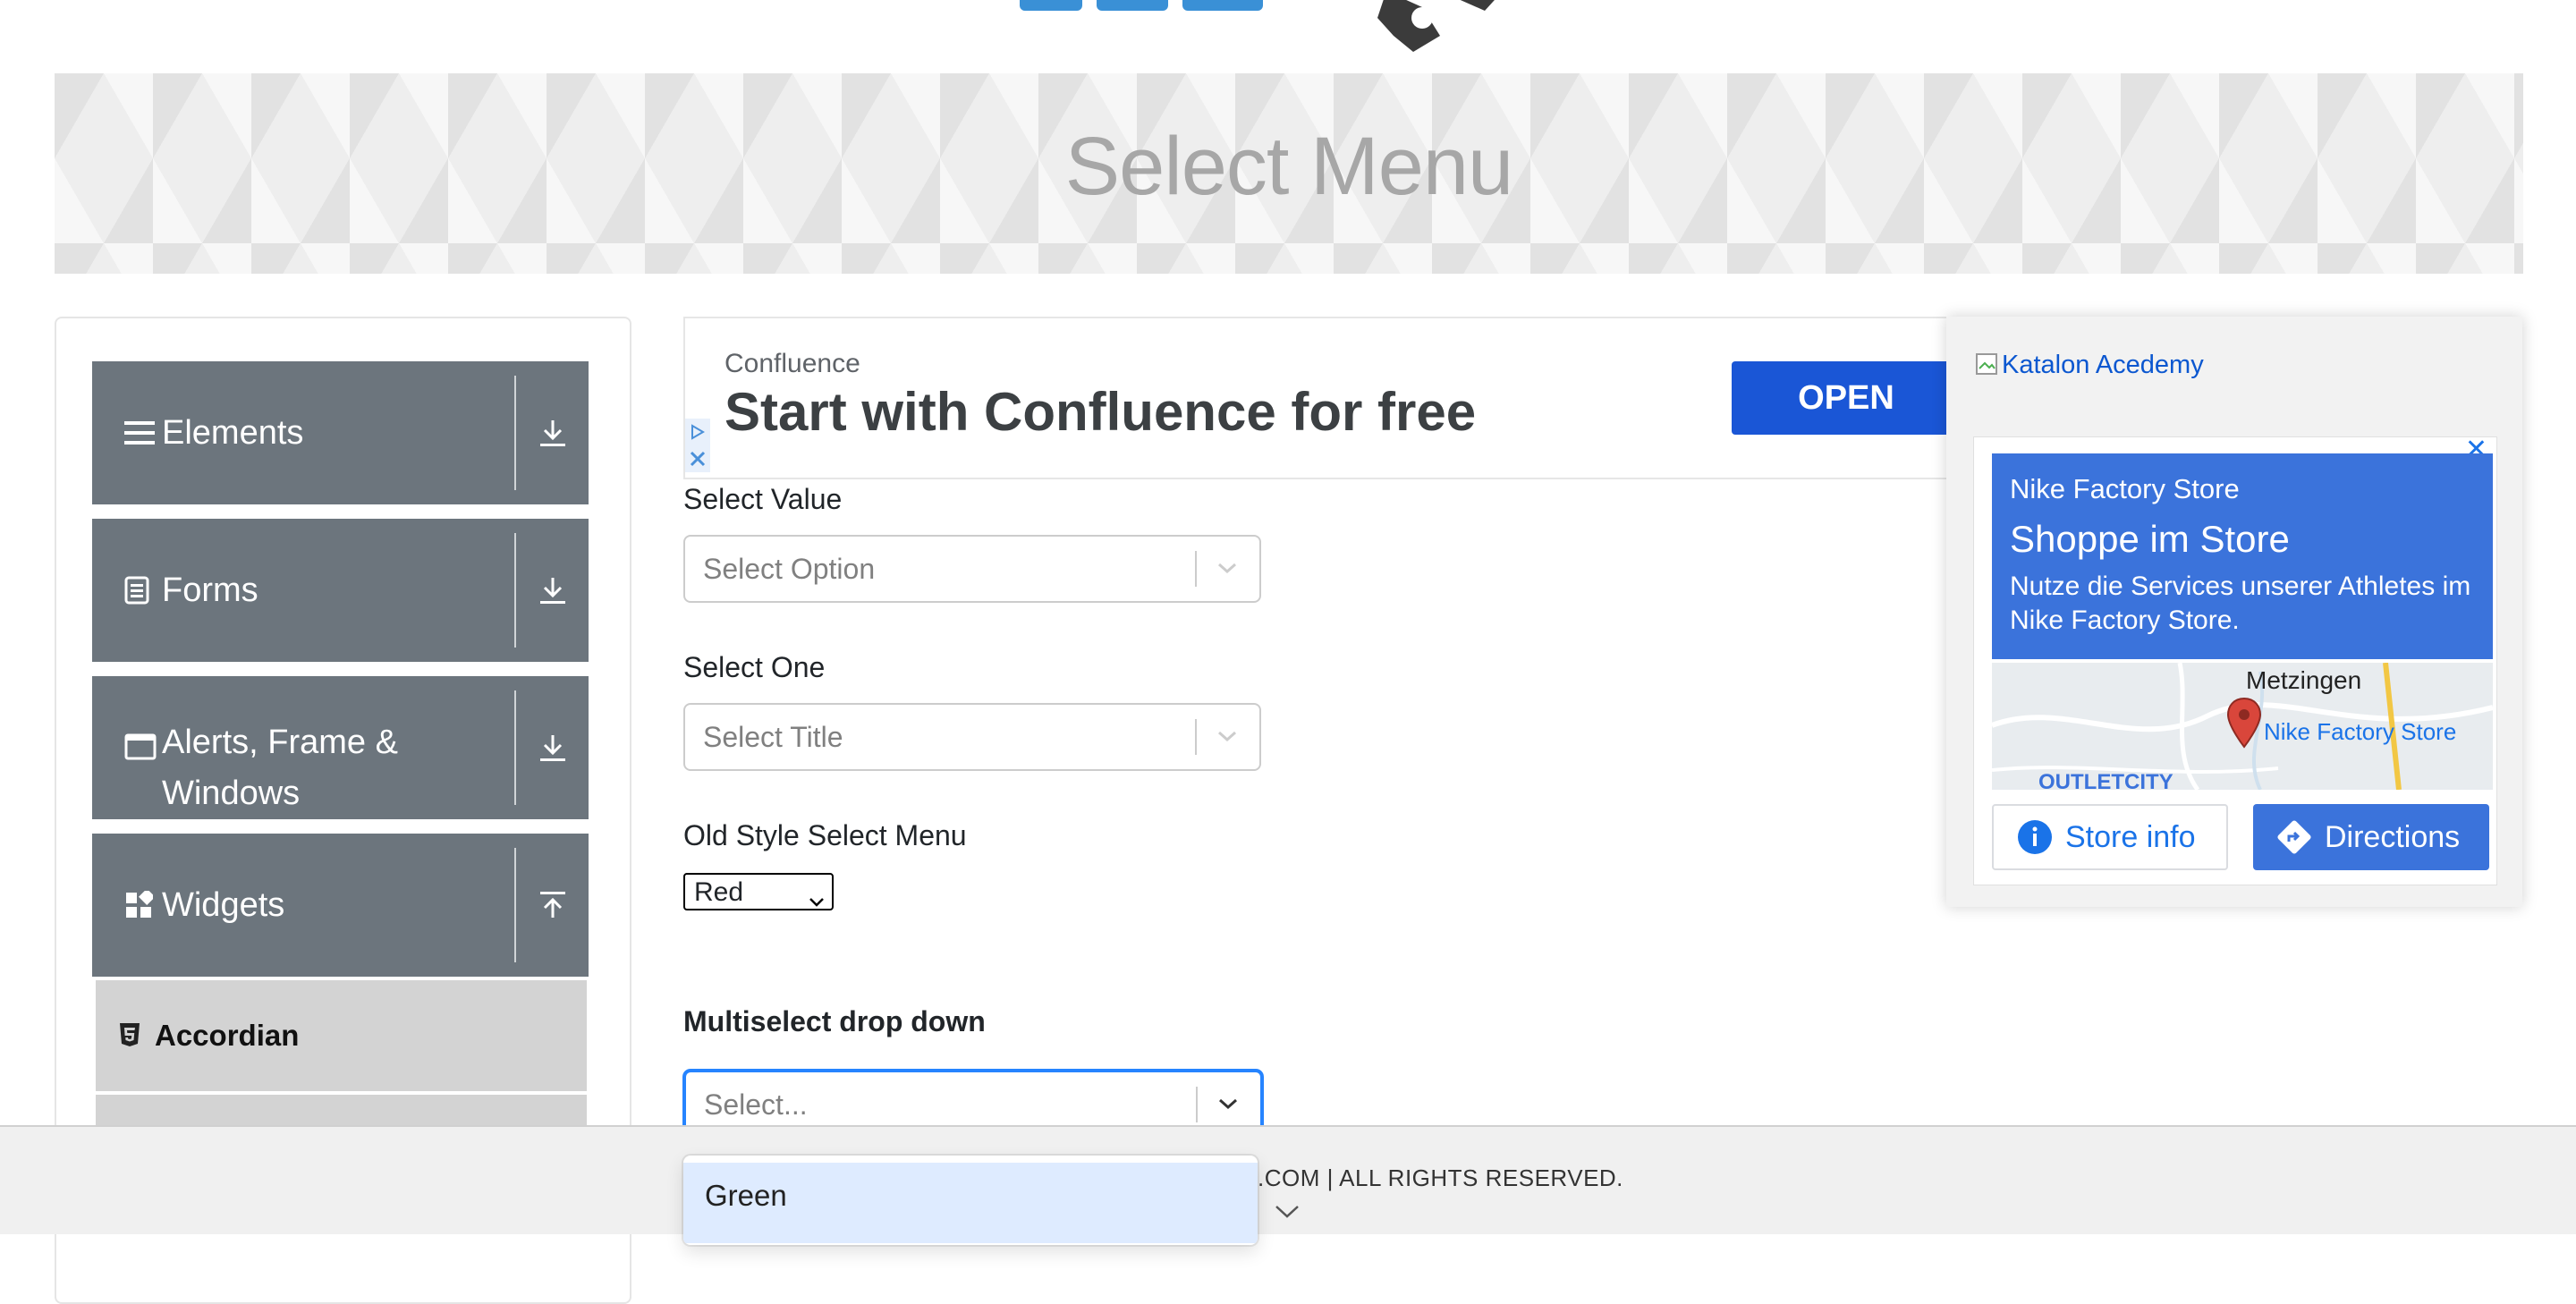 This screenshot has width=2576, height=1304. What do you see at coordinates (1100, 412) in the screenshot?
I see `ad-headline: Start with Confluence for free` at bounding box center [1100, 412].